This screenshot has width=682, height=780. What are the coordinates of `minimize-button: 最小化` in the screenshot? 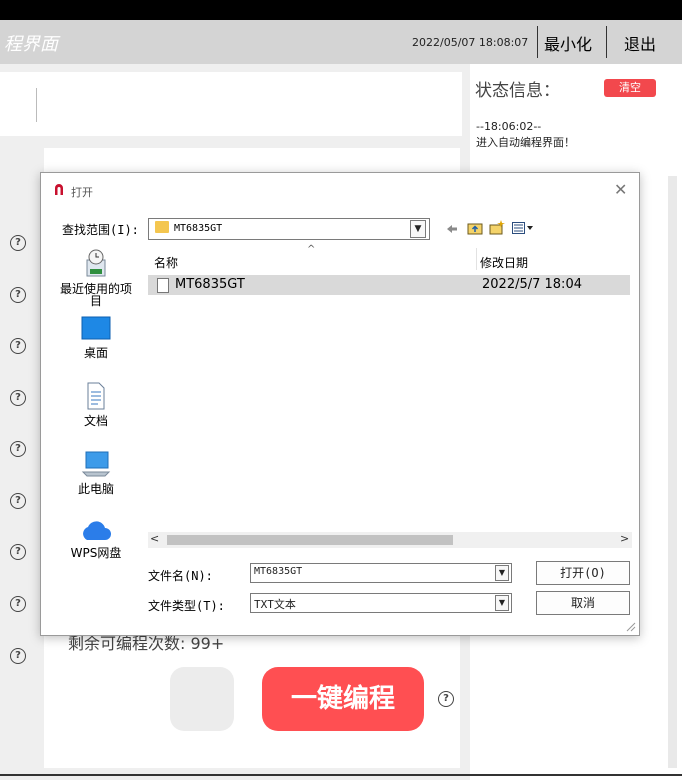 It's located at (568, 43).